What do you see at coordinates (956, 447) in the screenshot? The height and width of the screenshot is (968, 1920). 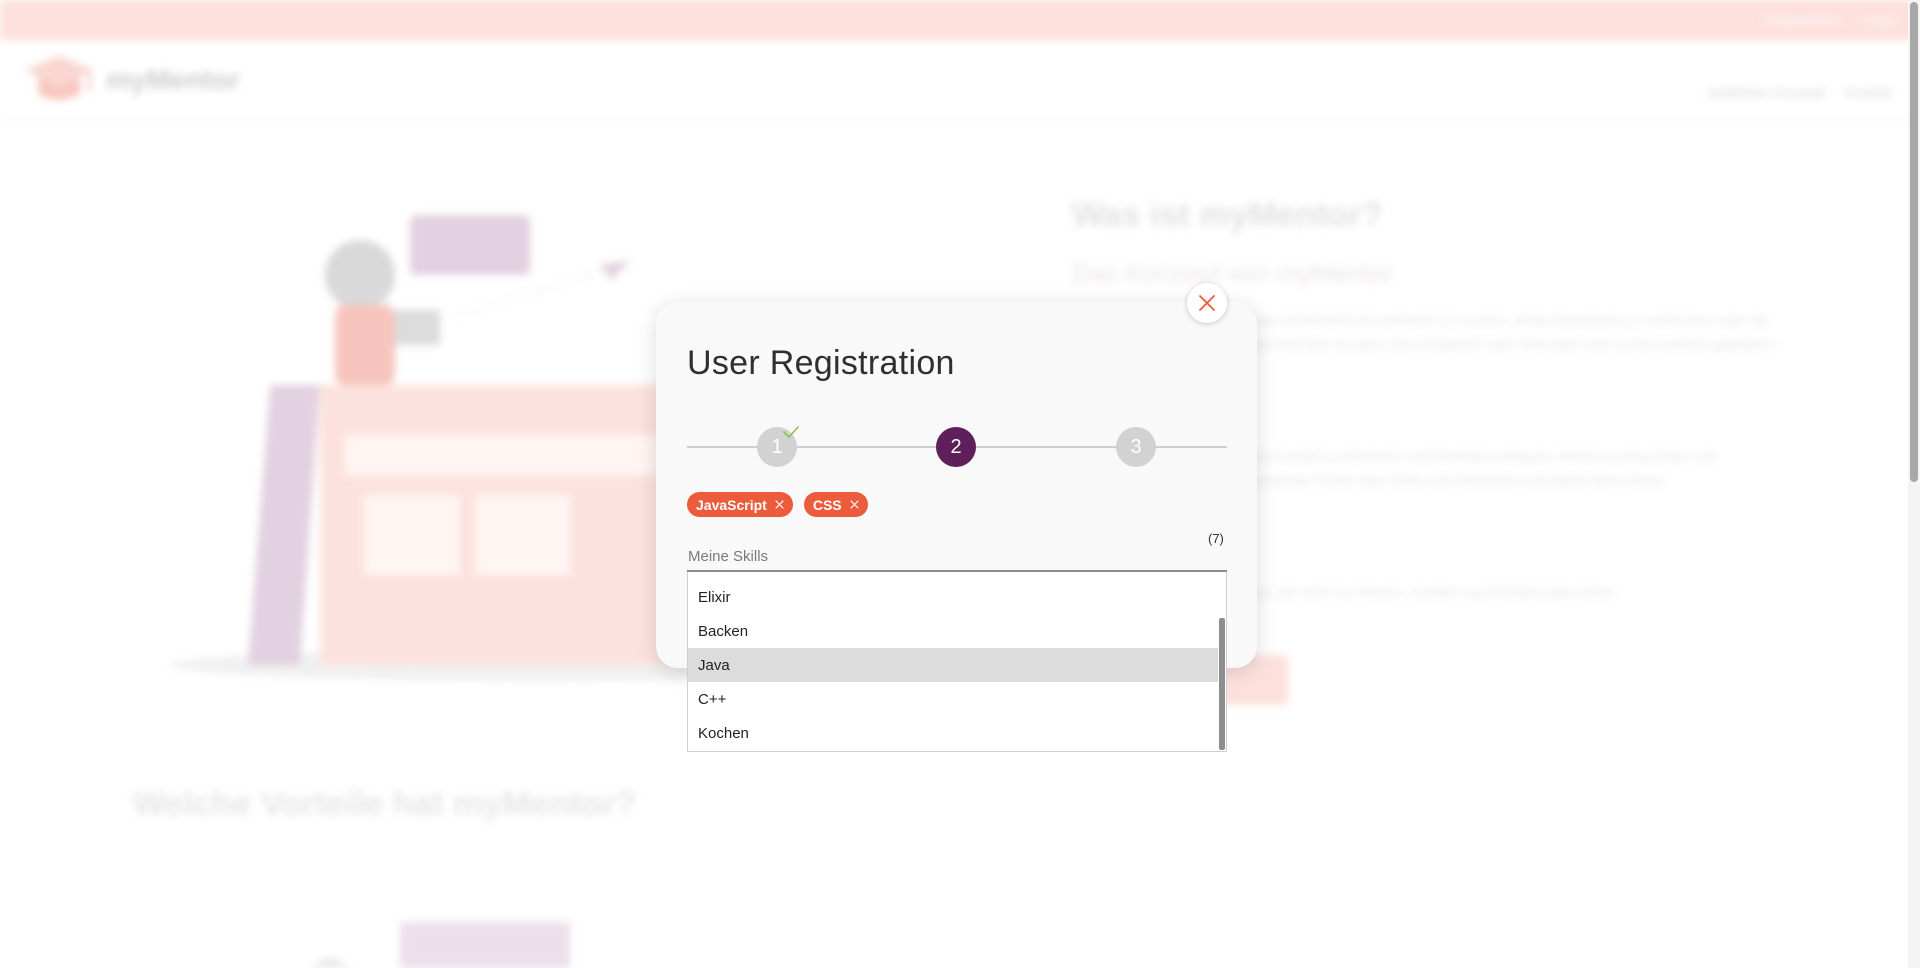 I see `step-2-indicator: 2` at bounding box center [956, 447].